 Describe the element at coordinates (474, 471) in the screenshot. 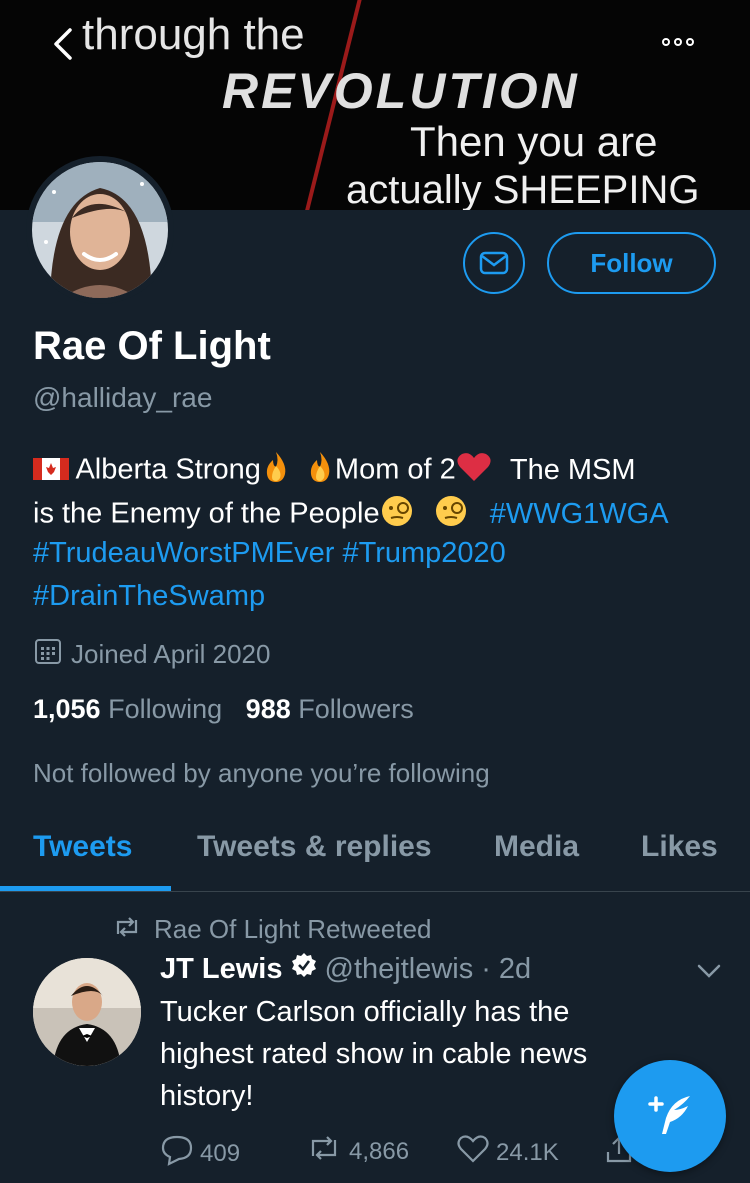

I see `red-heart-emoji-icon` at that location.